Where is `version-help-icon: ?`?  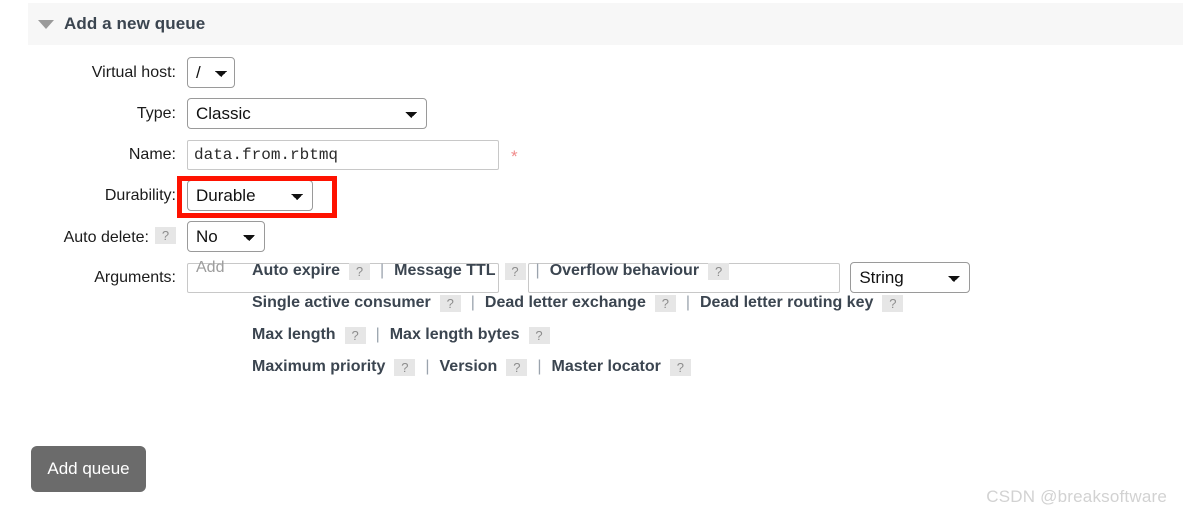
version-help-icon: ? is located at coordinates (517, 367).